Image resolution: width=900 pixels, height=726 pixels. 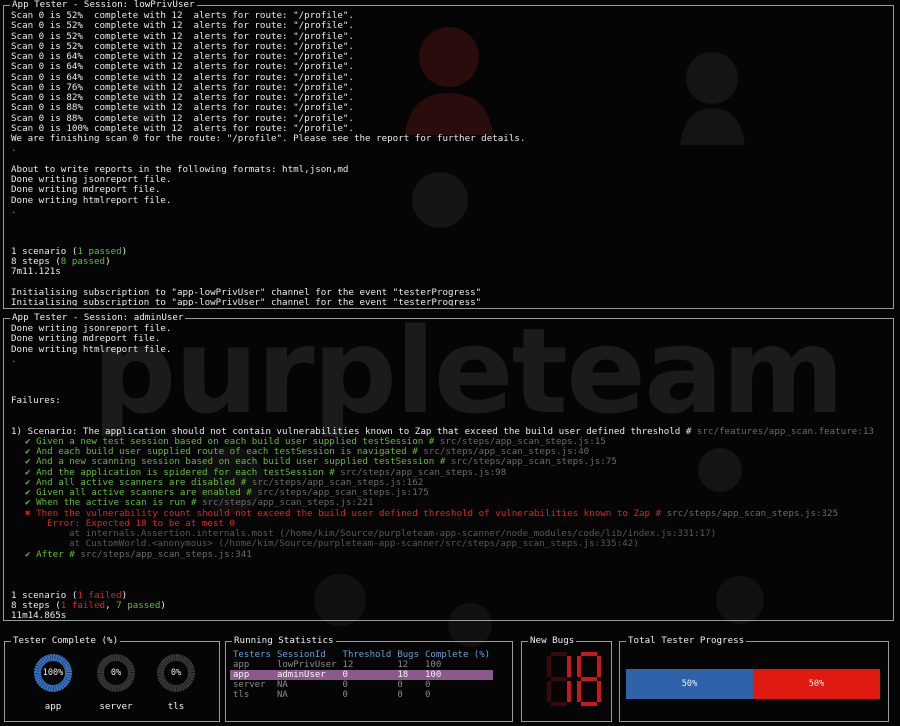 What do you see at coordinates (450, 329) in the screenshot?
I see `log-line: Done writing jsonreport file.` at bounding box center [450, 329].